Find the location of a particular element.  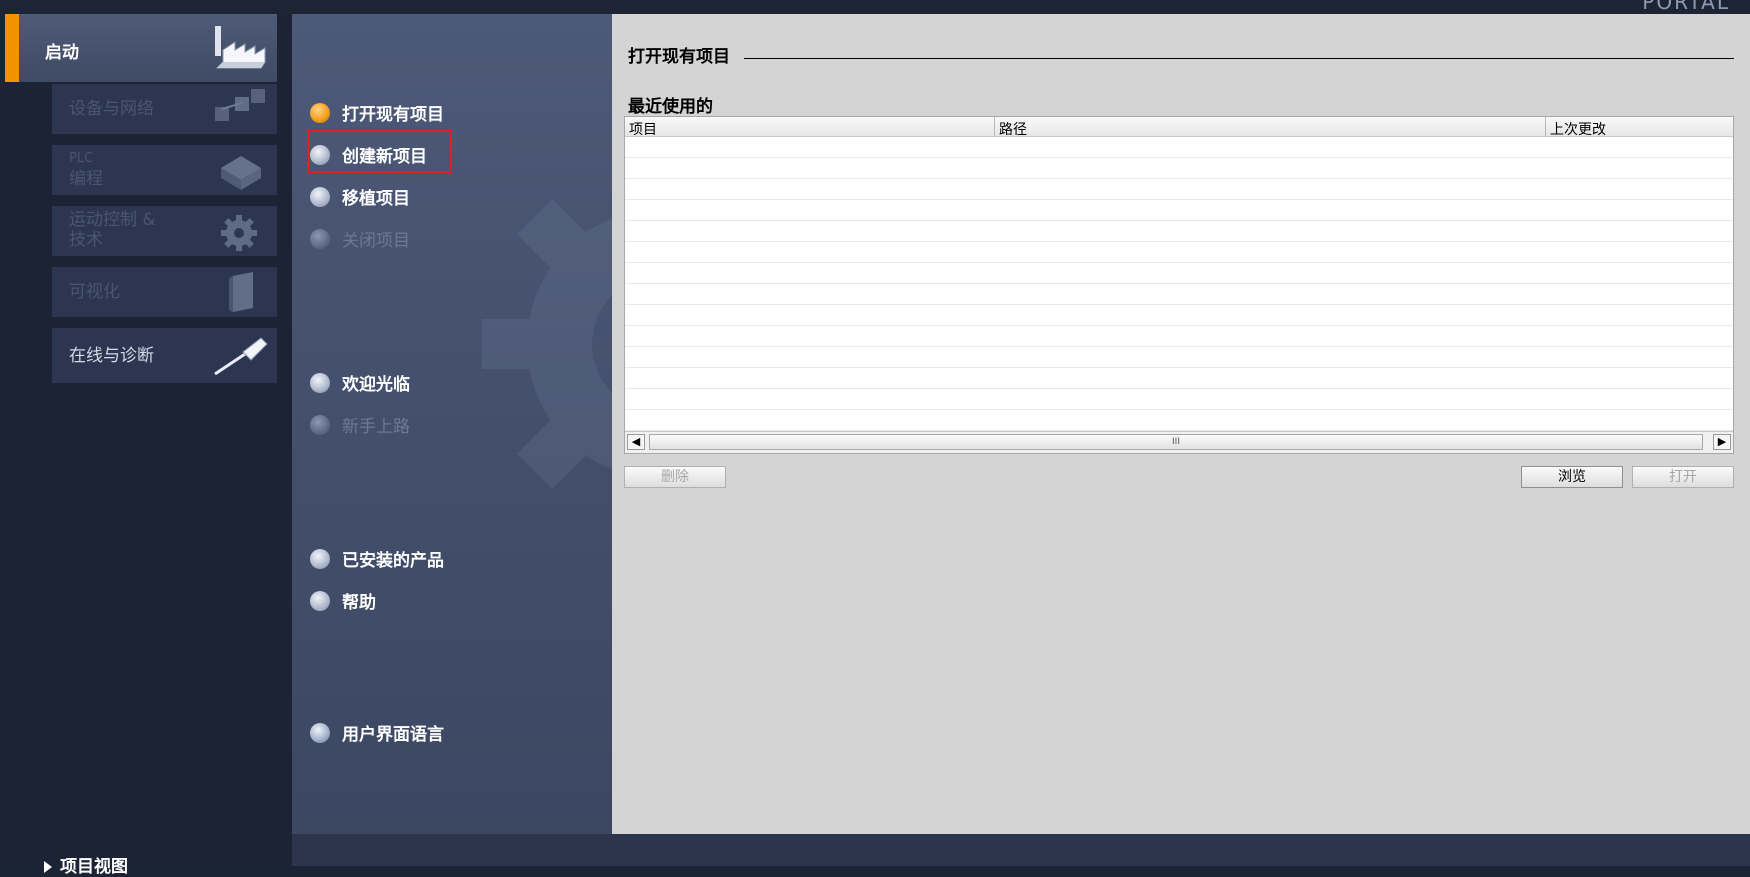

menu-item-label: 关闭项目 is located at coordinates (376, 241).